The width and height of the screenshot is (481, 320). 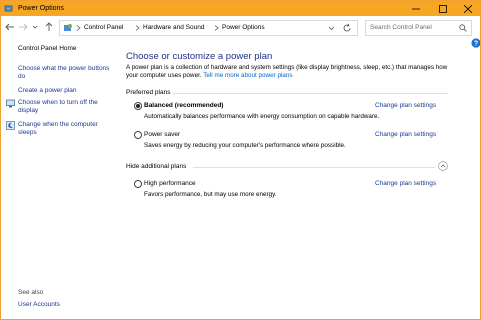 What do you see at coordinates (64, 49) in the screenshot?
I see `sidebar-control-panel-home: Control Panel Home` at bounding box center [64, 49].